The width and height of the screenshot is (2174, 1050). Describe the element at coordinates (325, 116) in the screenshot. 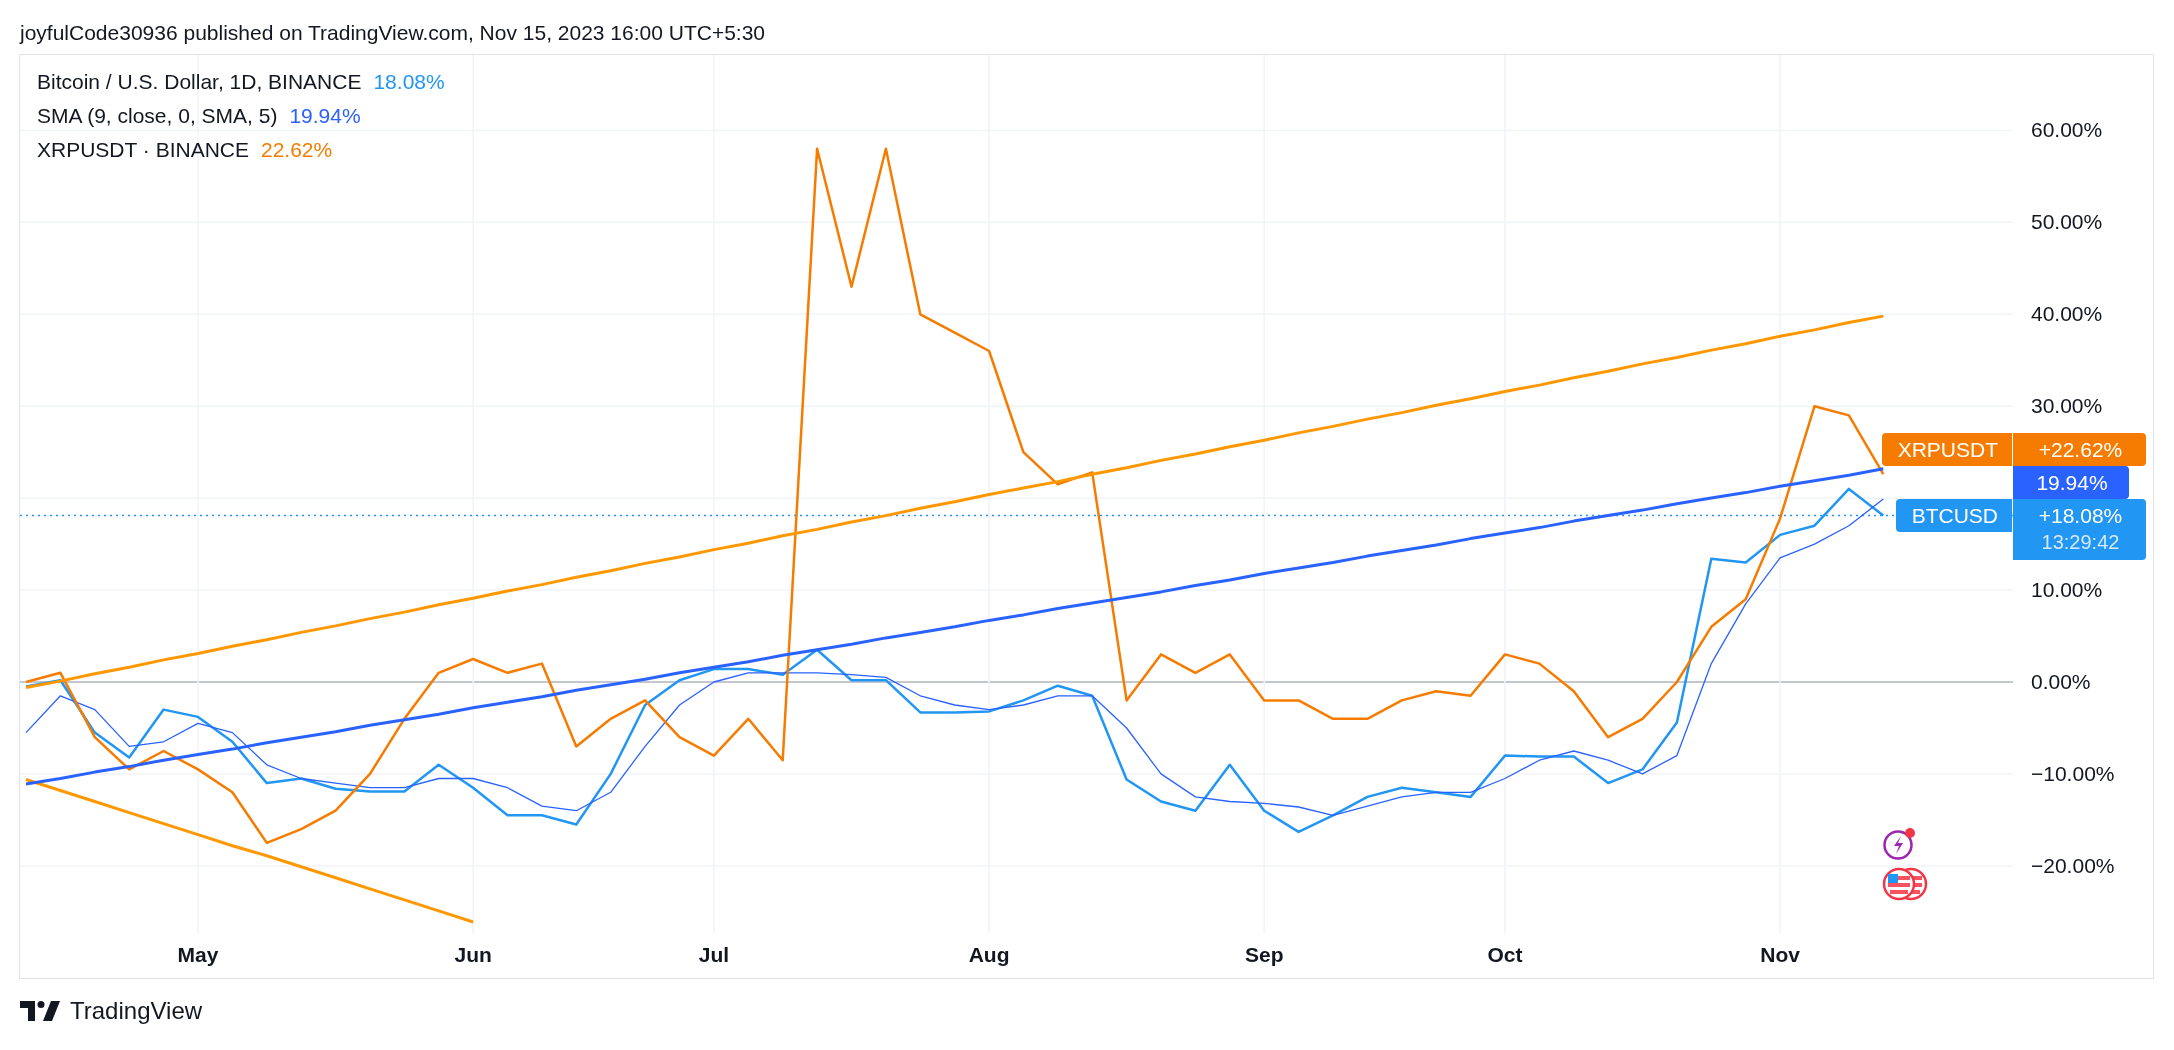

I see `legend-value: 19.94%` at that location.